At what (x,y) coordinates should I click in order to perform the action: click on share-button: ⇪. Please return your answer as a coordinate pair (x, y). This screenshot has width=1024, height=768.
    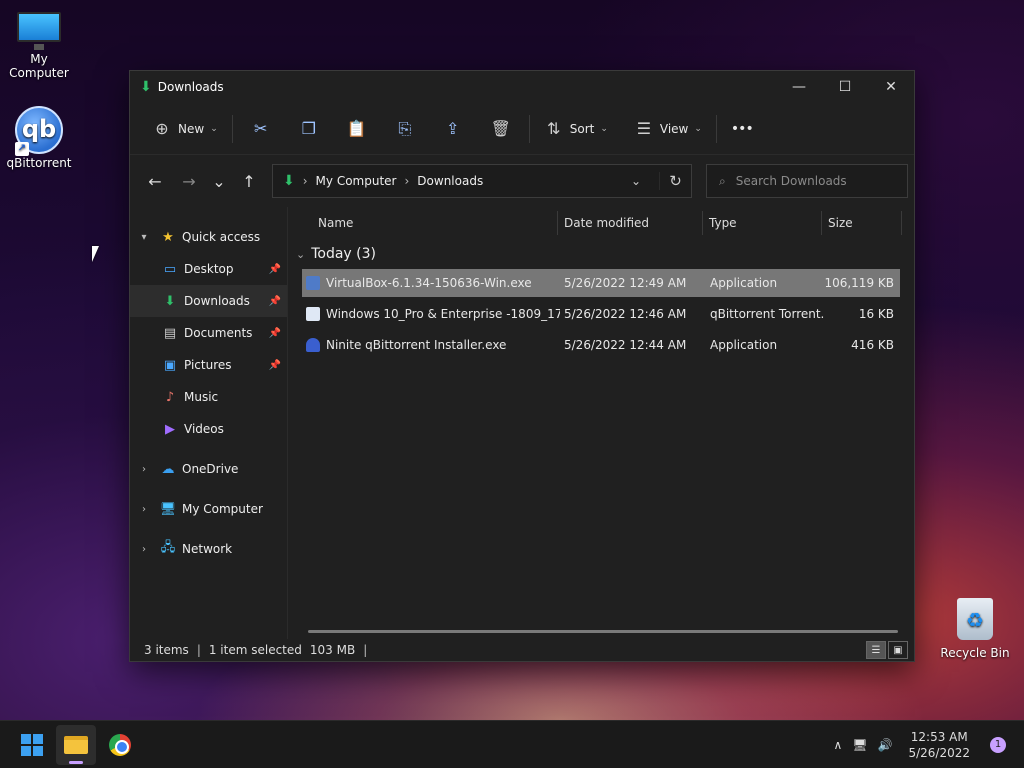
    Looking at the image, I should click on (453, 129).